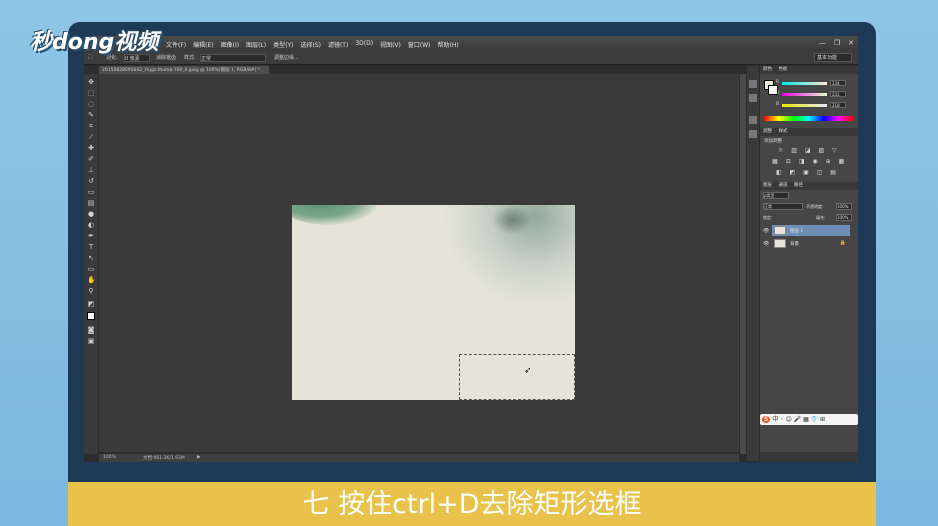 The width and height of the screenshot is (938, 526). I want to click on lasso-tool-icon: ◌, so click(91, 104).